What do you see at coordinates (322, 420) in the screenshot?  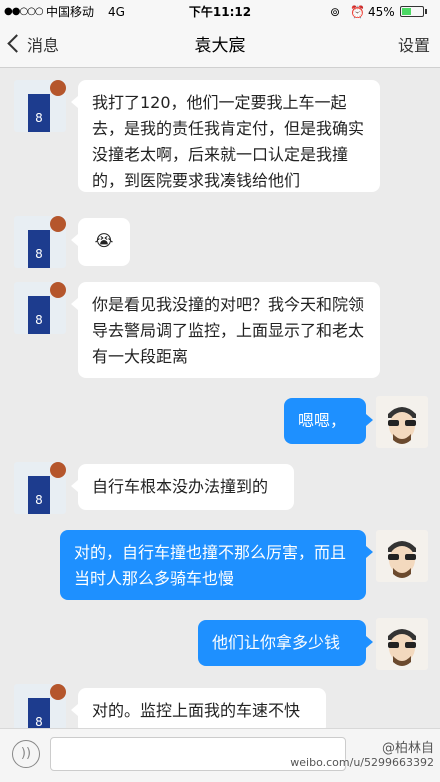 I see `message-text: 嗯嗯，` at bounding box center [322, 420].